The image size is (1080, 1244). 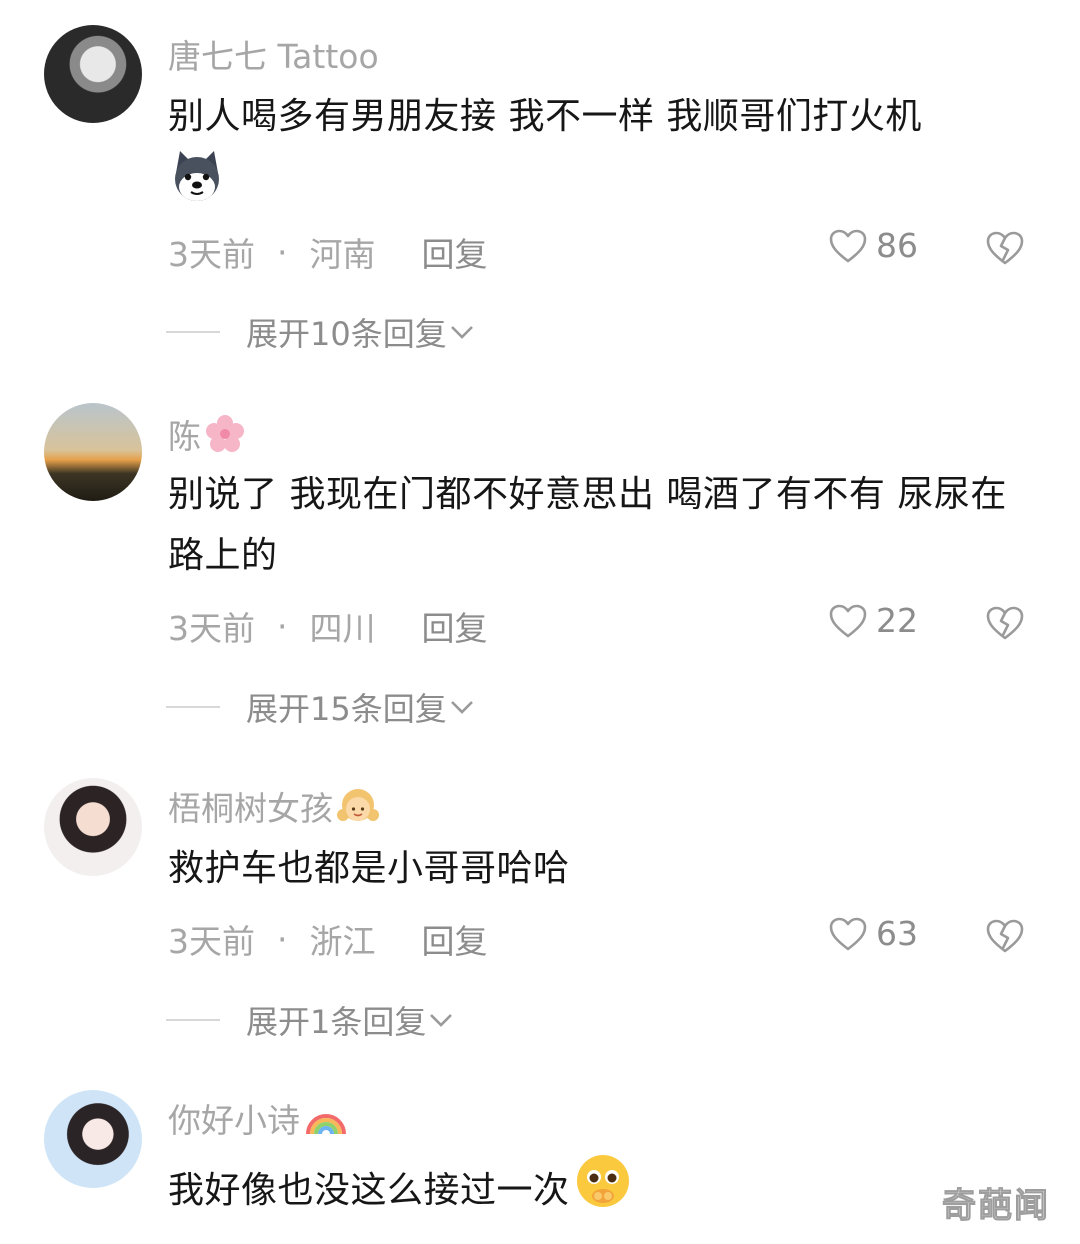 I want to click on comment-text-body: 我好像也没这么接过一次, so click(x=369, y=1190).